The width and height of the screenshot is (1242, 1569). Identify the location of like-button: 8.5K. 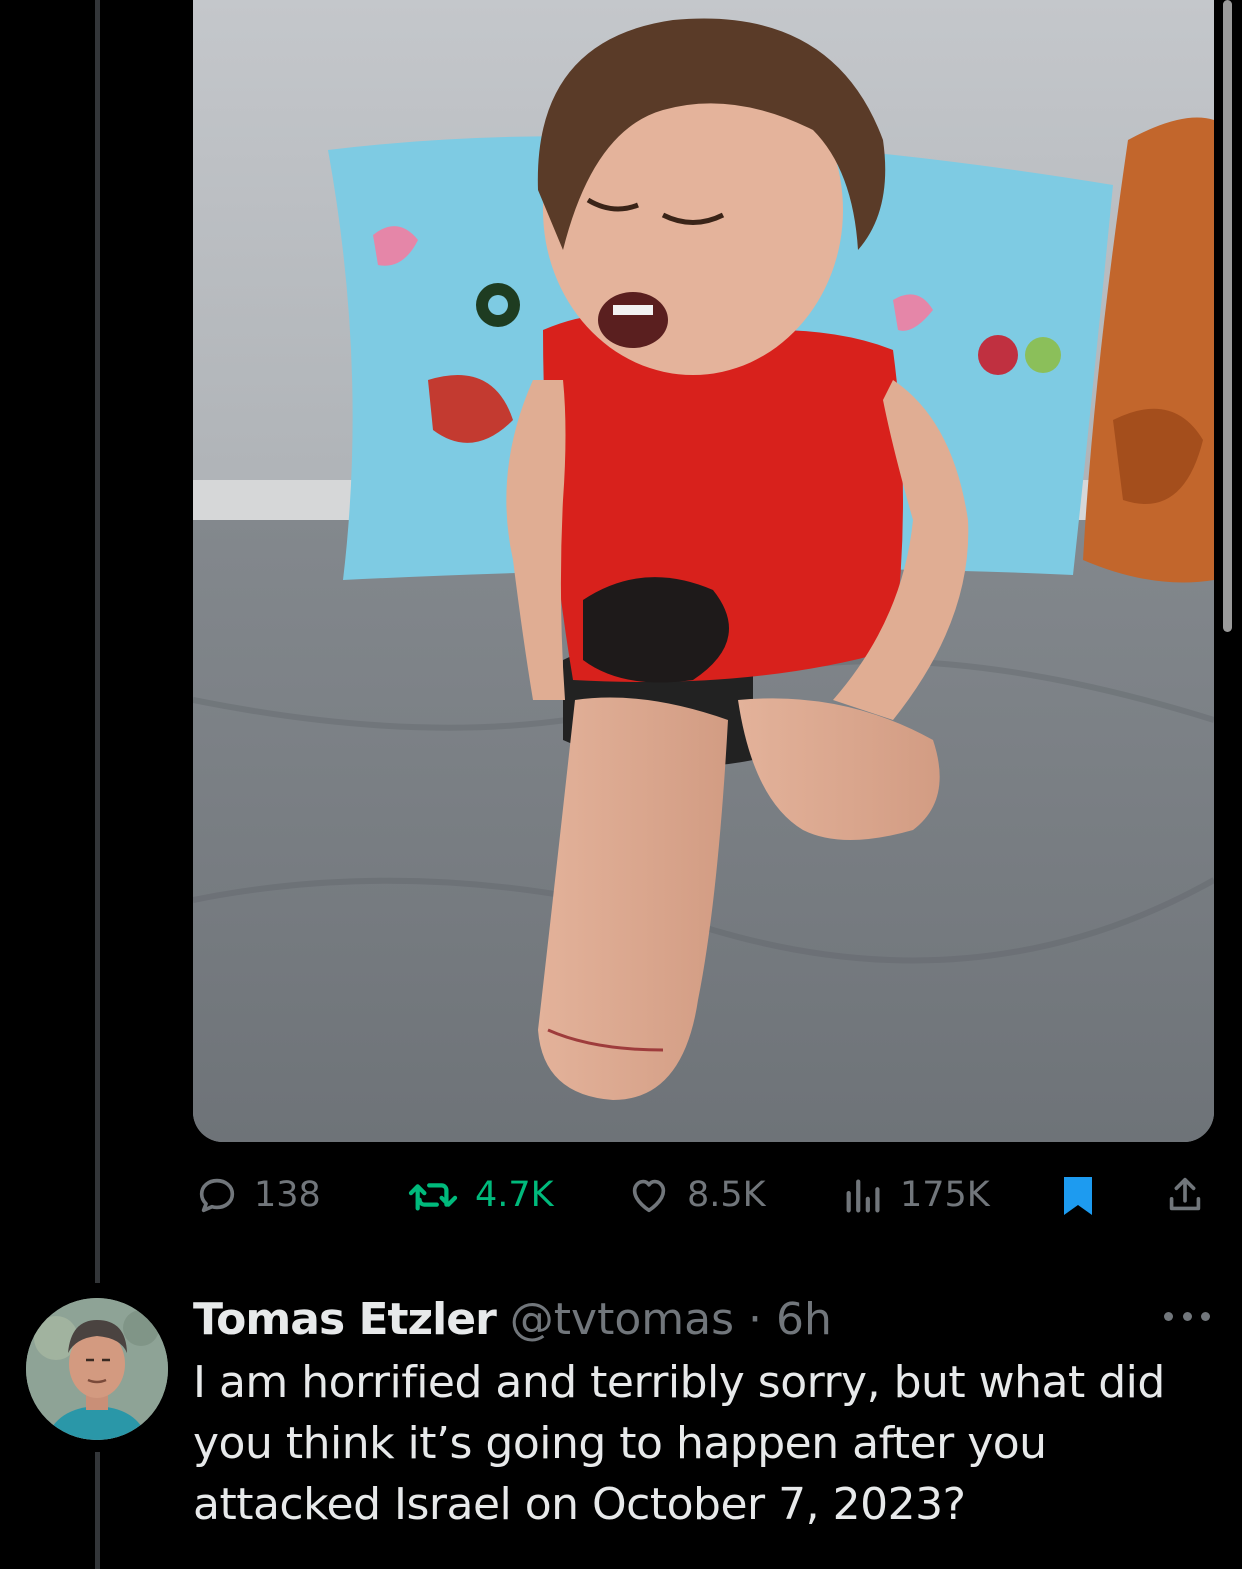
(695, 1195).